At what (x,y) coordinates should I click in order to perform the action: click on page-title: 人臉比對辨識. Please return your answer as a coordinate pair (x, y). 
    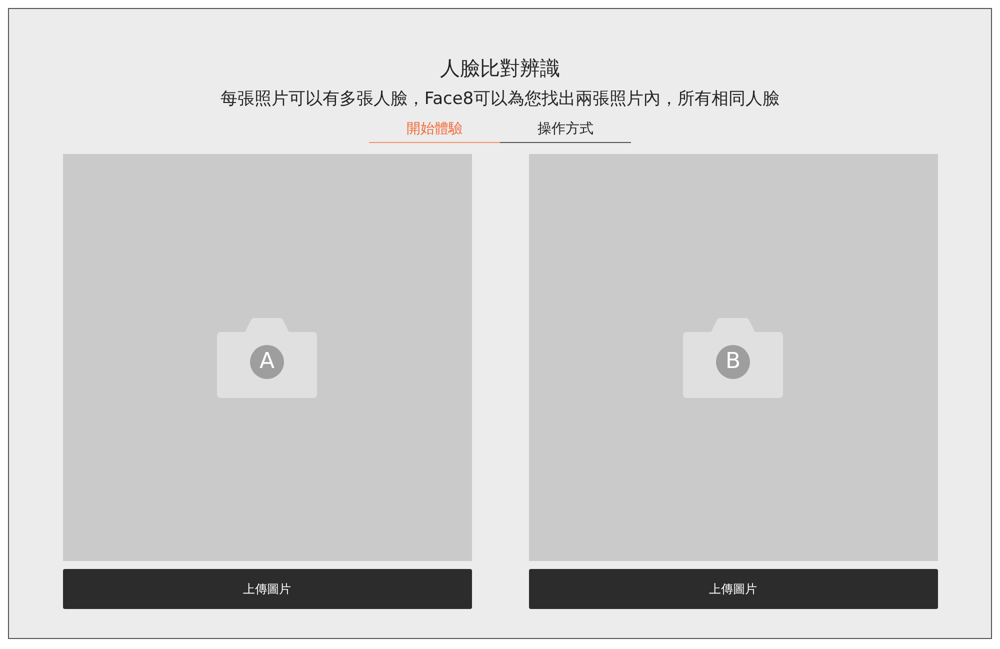
    Looking at the image, I should click on (500, 68).